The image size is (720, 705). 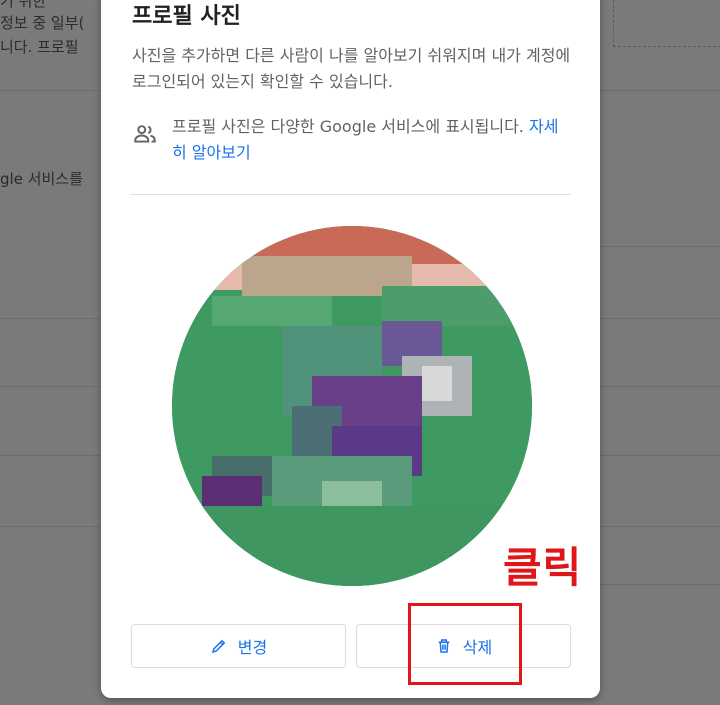 I want to click on info-description: 프로필 사진은 다양한 Google 서비스에 표시됩니다., so click(x=348, y=126).